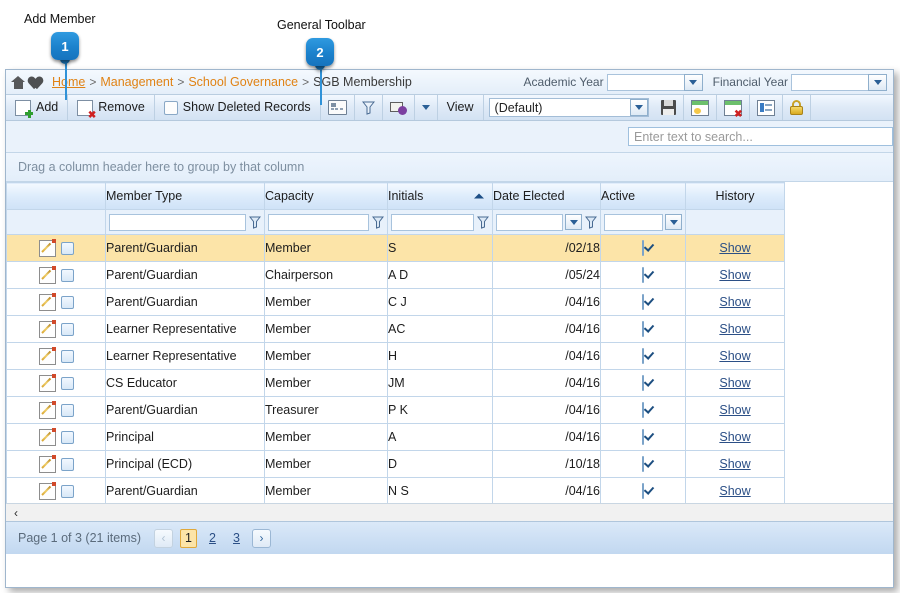 This screenshot has width=900, height=593. What do you see at coordinates (395, 491) in the screenshot?
I see `table-row: Parent/Guardian Member N S/04/16 Show` at bounding box center [395, 491].